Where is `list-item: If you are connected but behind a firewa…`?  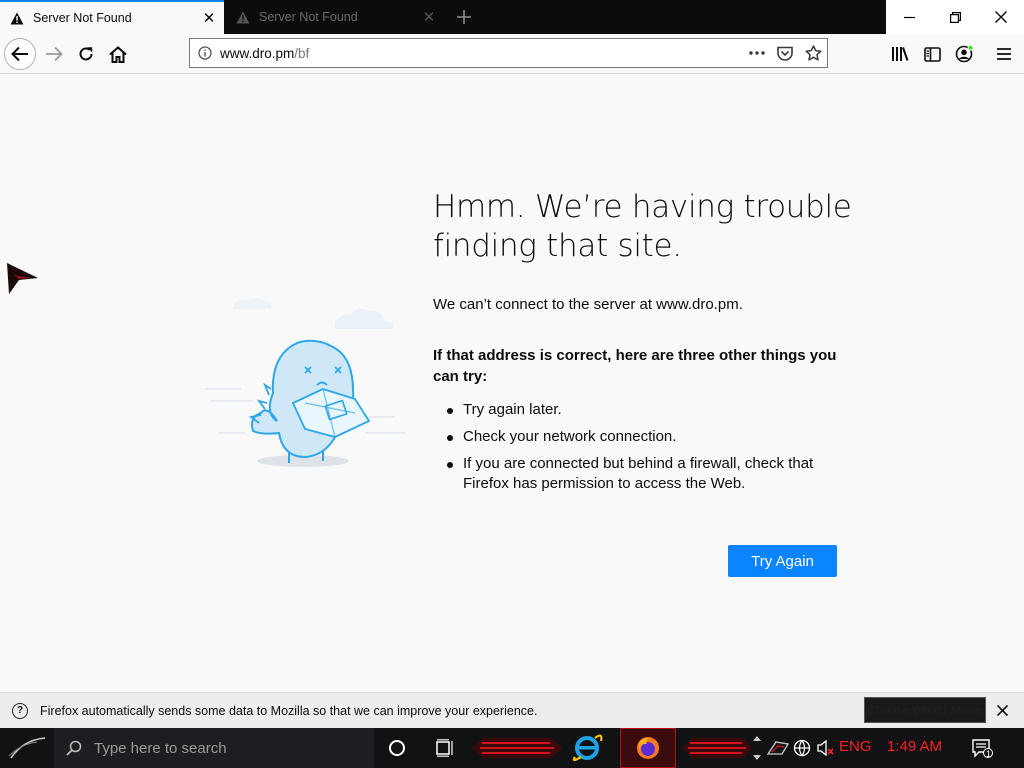 list-item: If you are connected but behind a firewa… is located at coordinates (647, 474).